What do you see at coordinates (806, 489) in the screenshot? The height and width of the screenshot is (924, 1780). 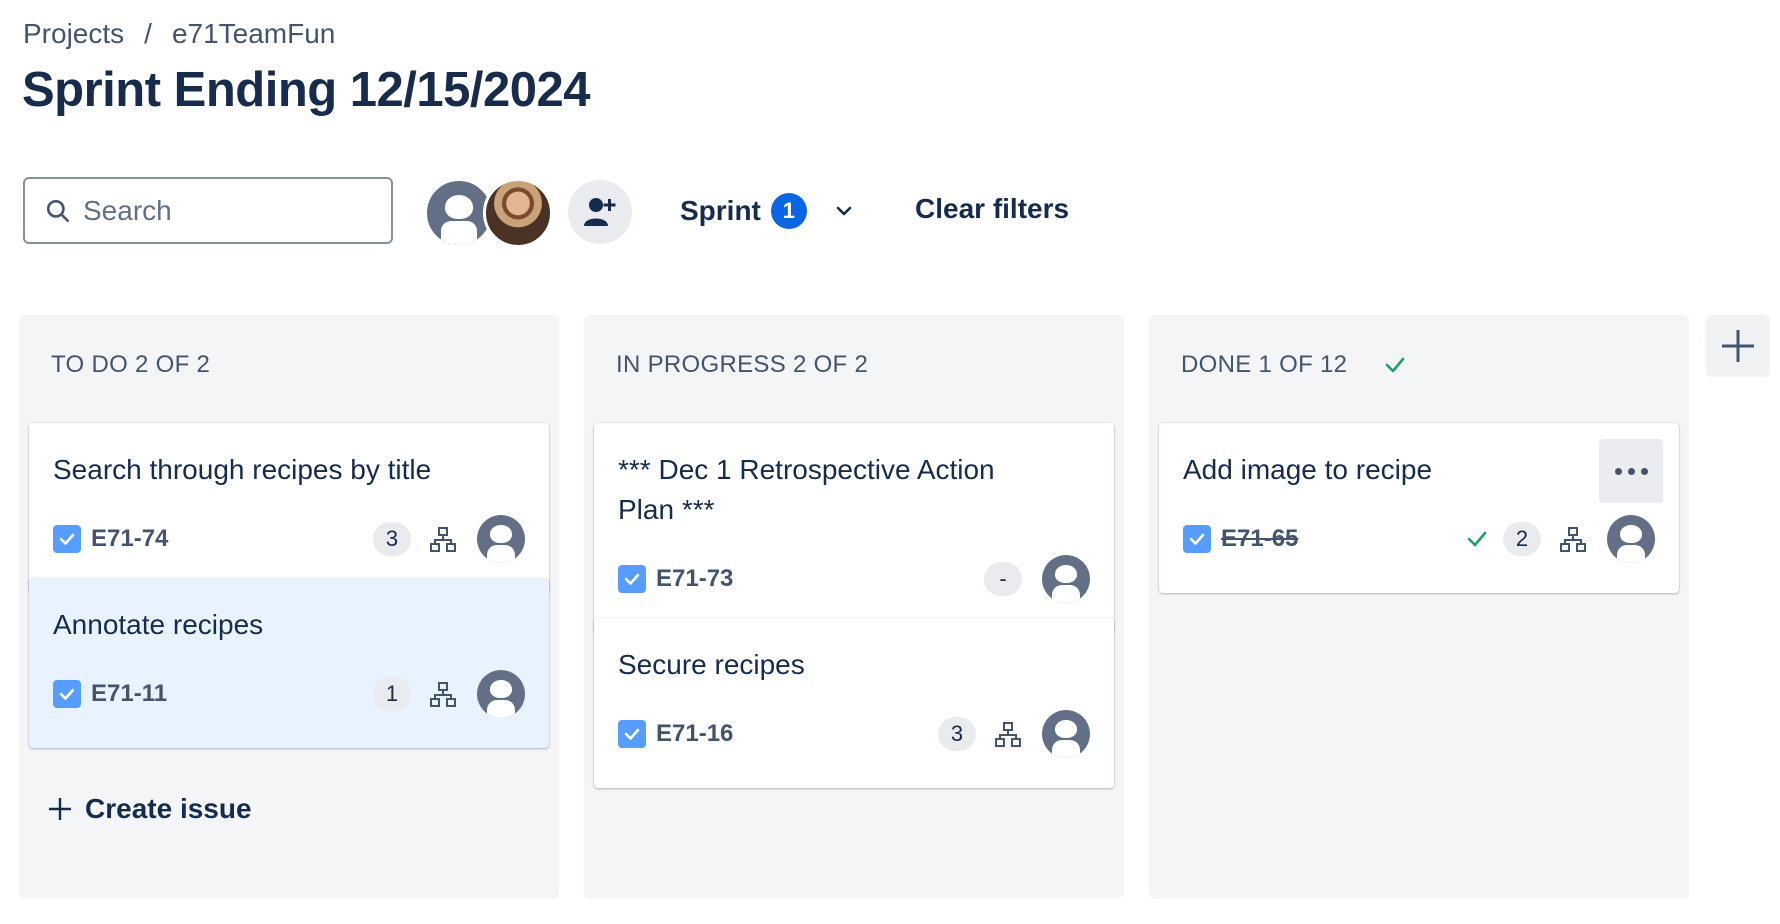 I see `card-title: *** Dec 1 Retrospective Action Plan ***` at bounding box center [806, 489].